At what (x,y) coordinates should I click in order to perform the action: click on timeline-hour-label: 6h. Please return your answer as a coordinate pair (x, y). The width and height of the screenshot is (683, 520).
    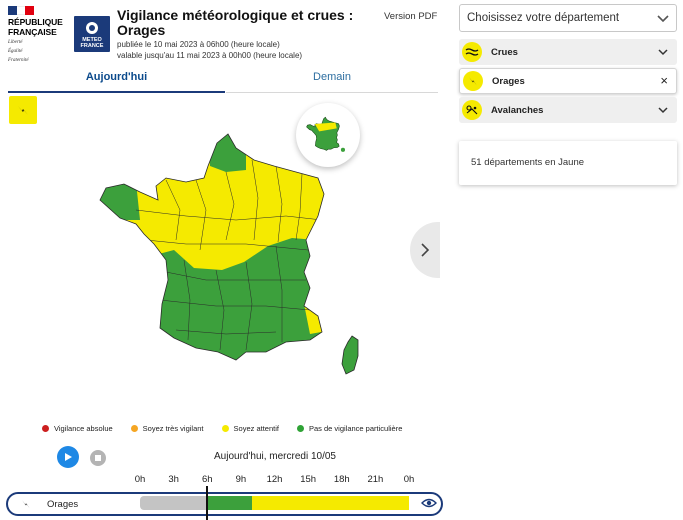
    Looking at the image, I should click on (207, 479).